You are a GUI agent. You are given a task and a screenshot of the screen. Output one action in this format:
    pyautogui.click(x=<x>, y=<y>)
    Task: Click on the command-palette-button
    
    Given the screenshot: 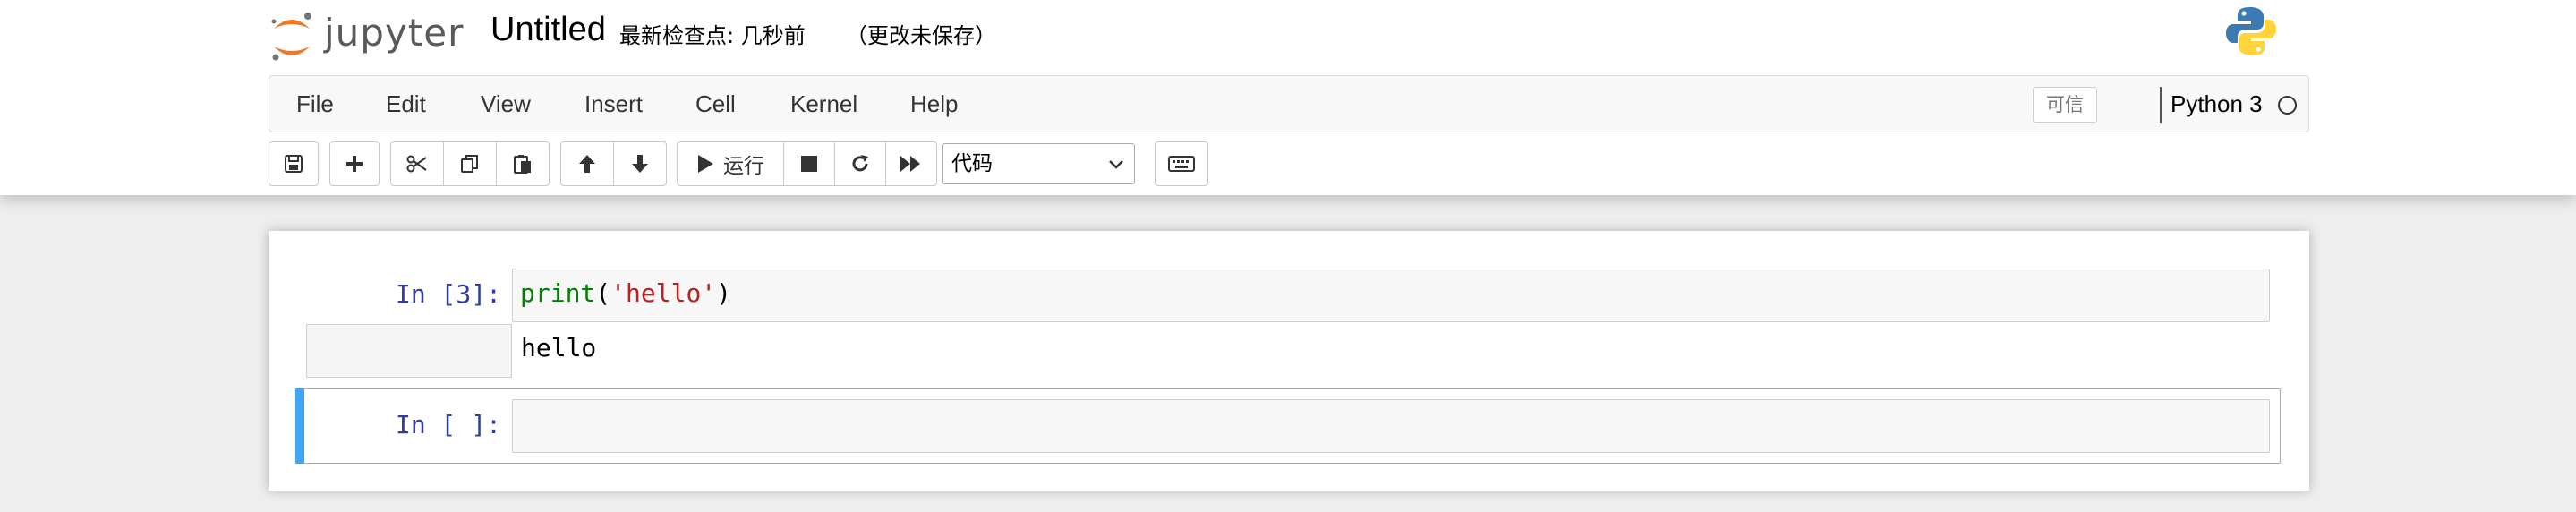 What is the action you would take?
    pyautogui.click(x=1181, y=163)
    